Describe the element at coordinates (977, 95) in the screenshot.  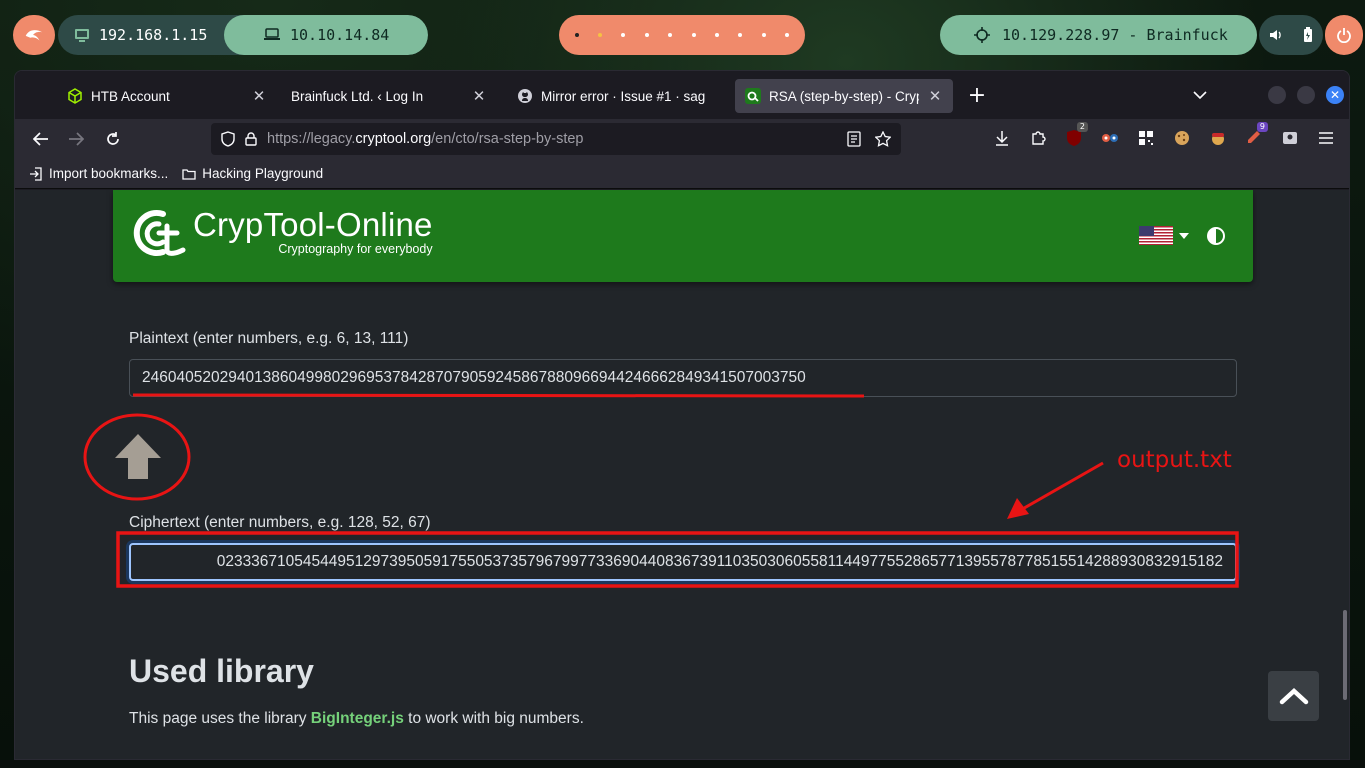
I see `new-tab-button: +` at that location.